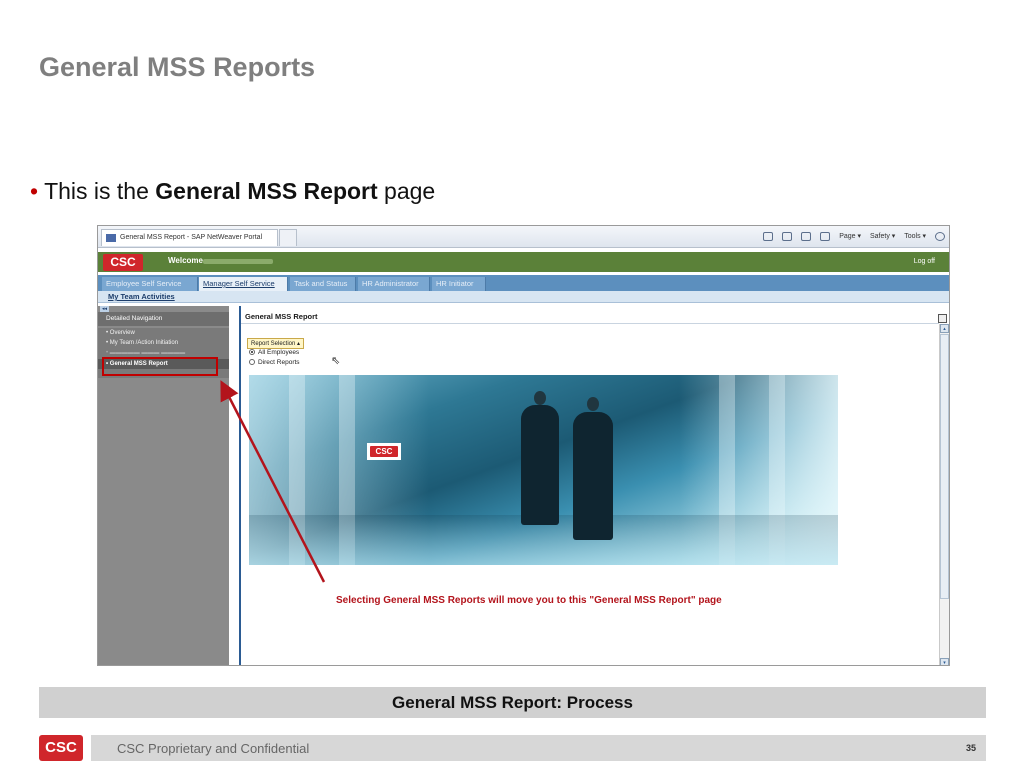 The height and width of the screenshot is (768, 1024). I want to click on bullet-bold: General MSS Report, so click(266, 191).